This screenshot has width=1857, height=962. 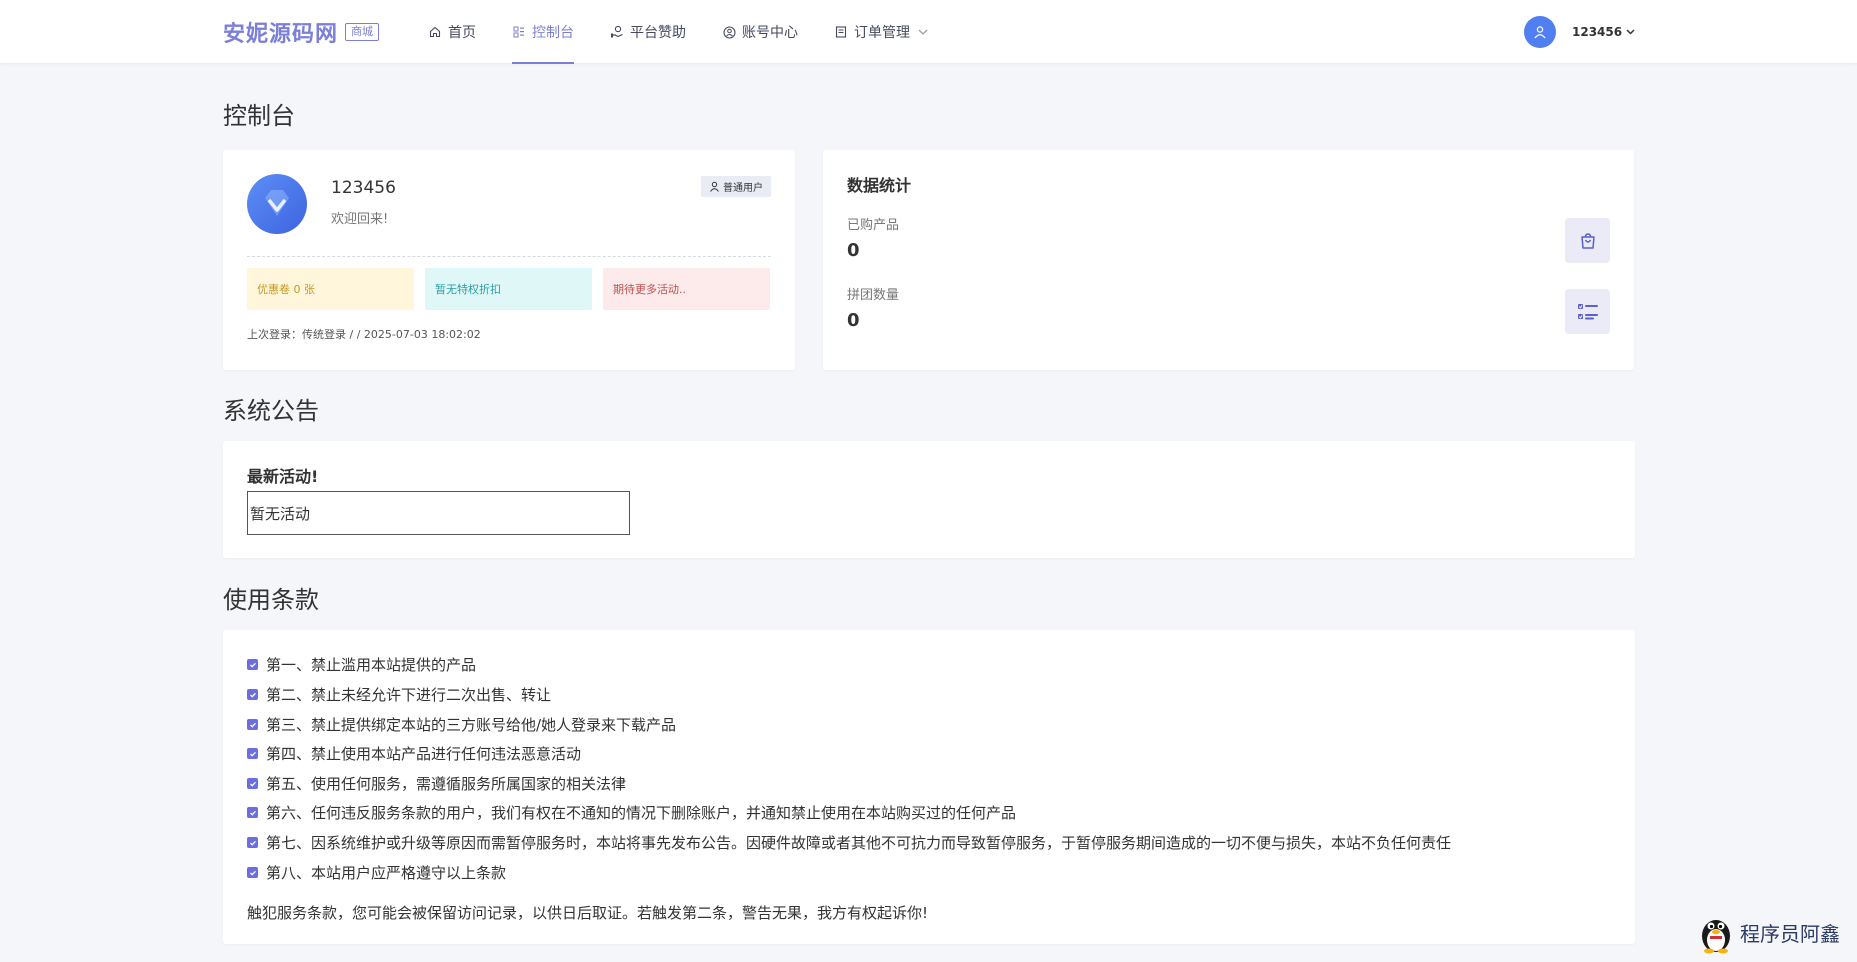 I want to click on role-badge: 普通用户, so click(x=736, y=186).